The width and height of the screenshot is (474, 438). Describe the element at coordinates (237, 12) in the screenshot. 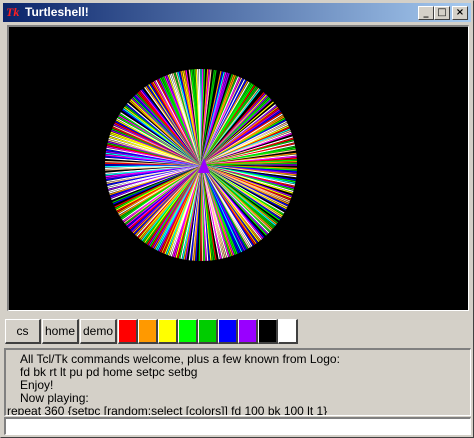

I see `title-bar: Tk Turtleshell! _ □ ×` at that location.